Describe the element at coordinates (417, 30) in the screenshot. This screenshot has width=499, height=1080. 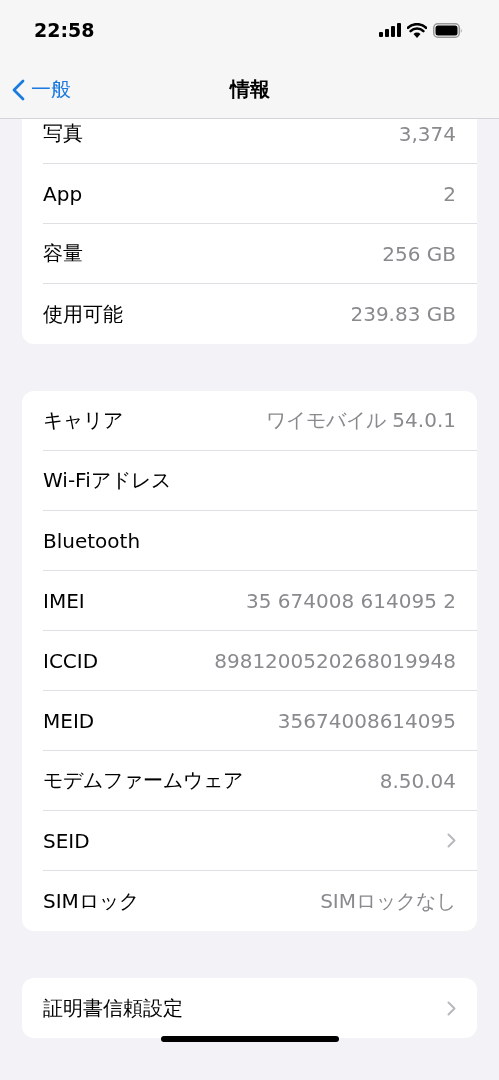
I see `wifi-icon` at that location.